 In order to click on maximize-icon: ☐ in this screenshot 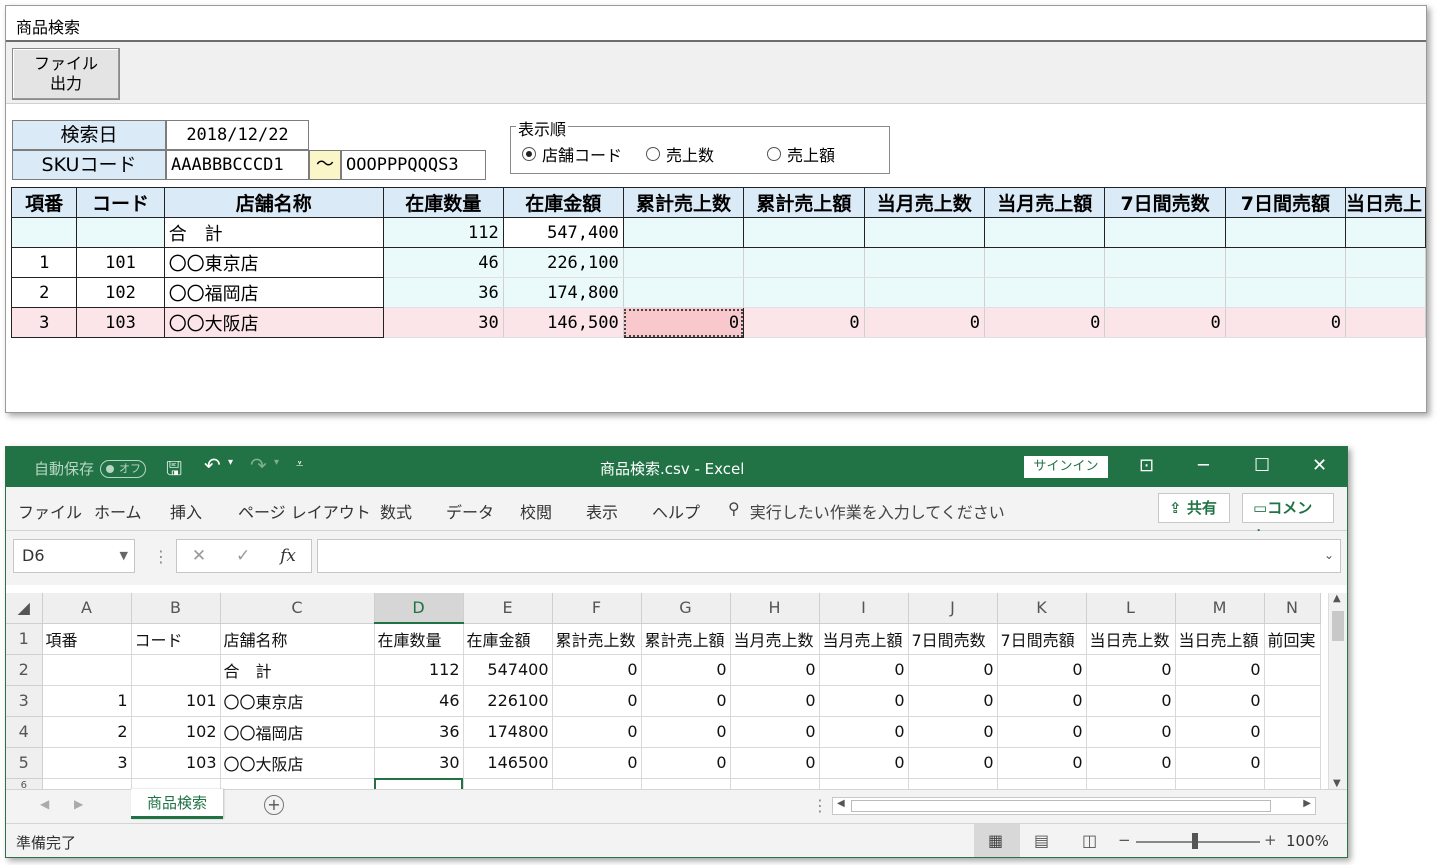, I will do `click(1262, 465)`.